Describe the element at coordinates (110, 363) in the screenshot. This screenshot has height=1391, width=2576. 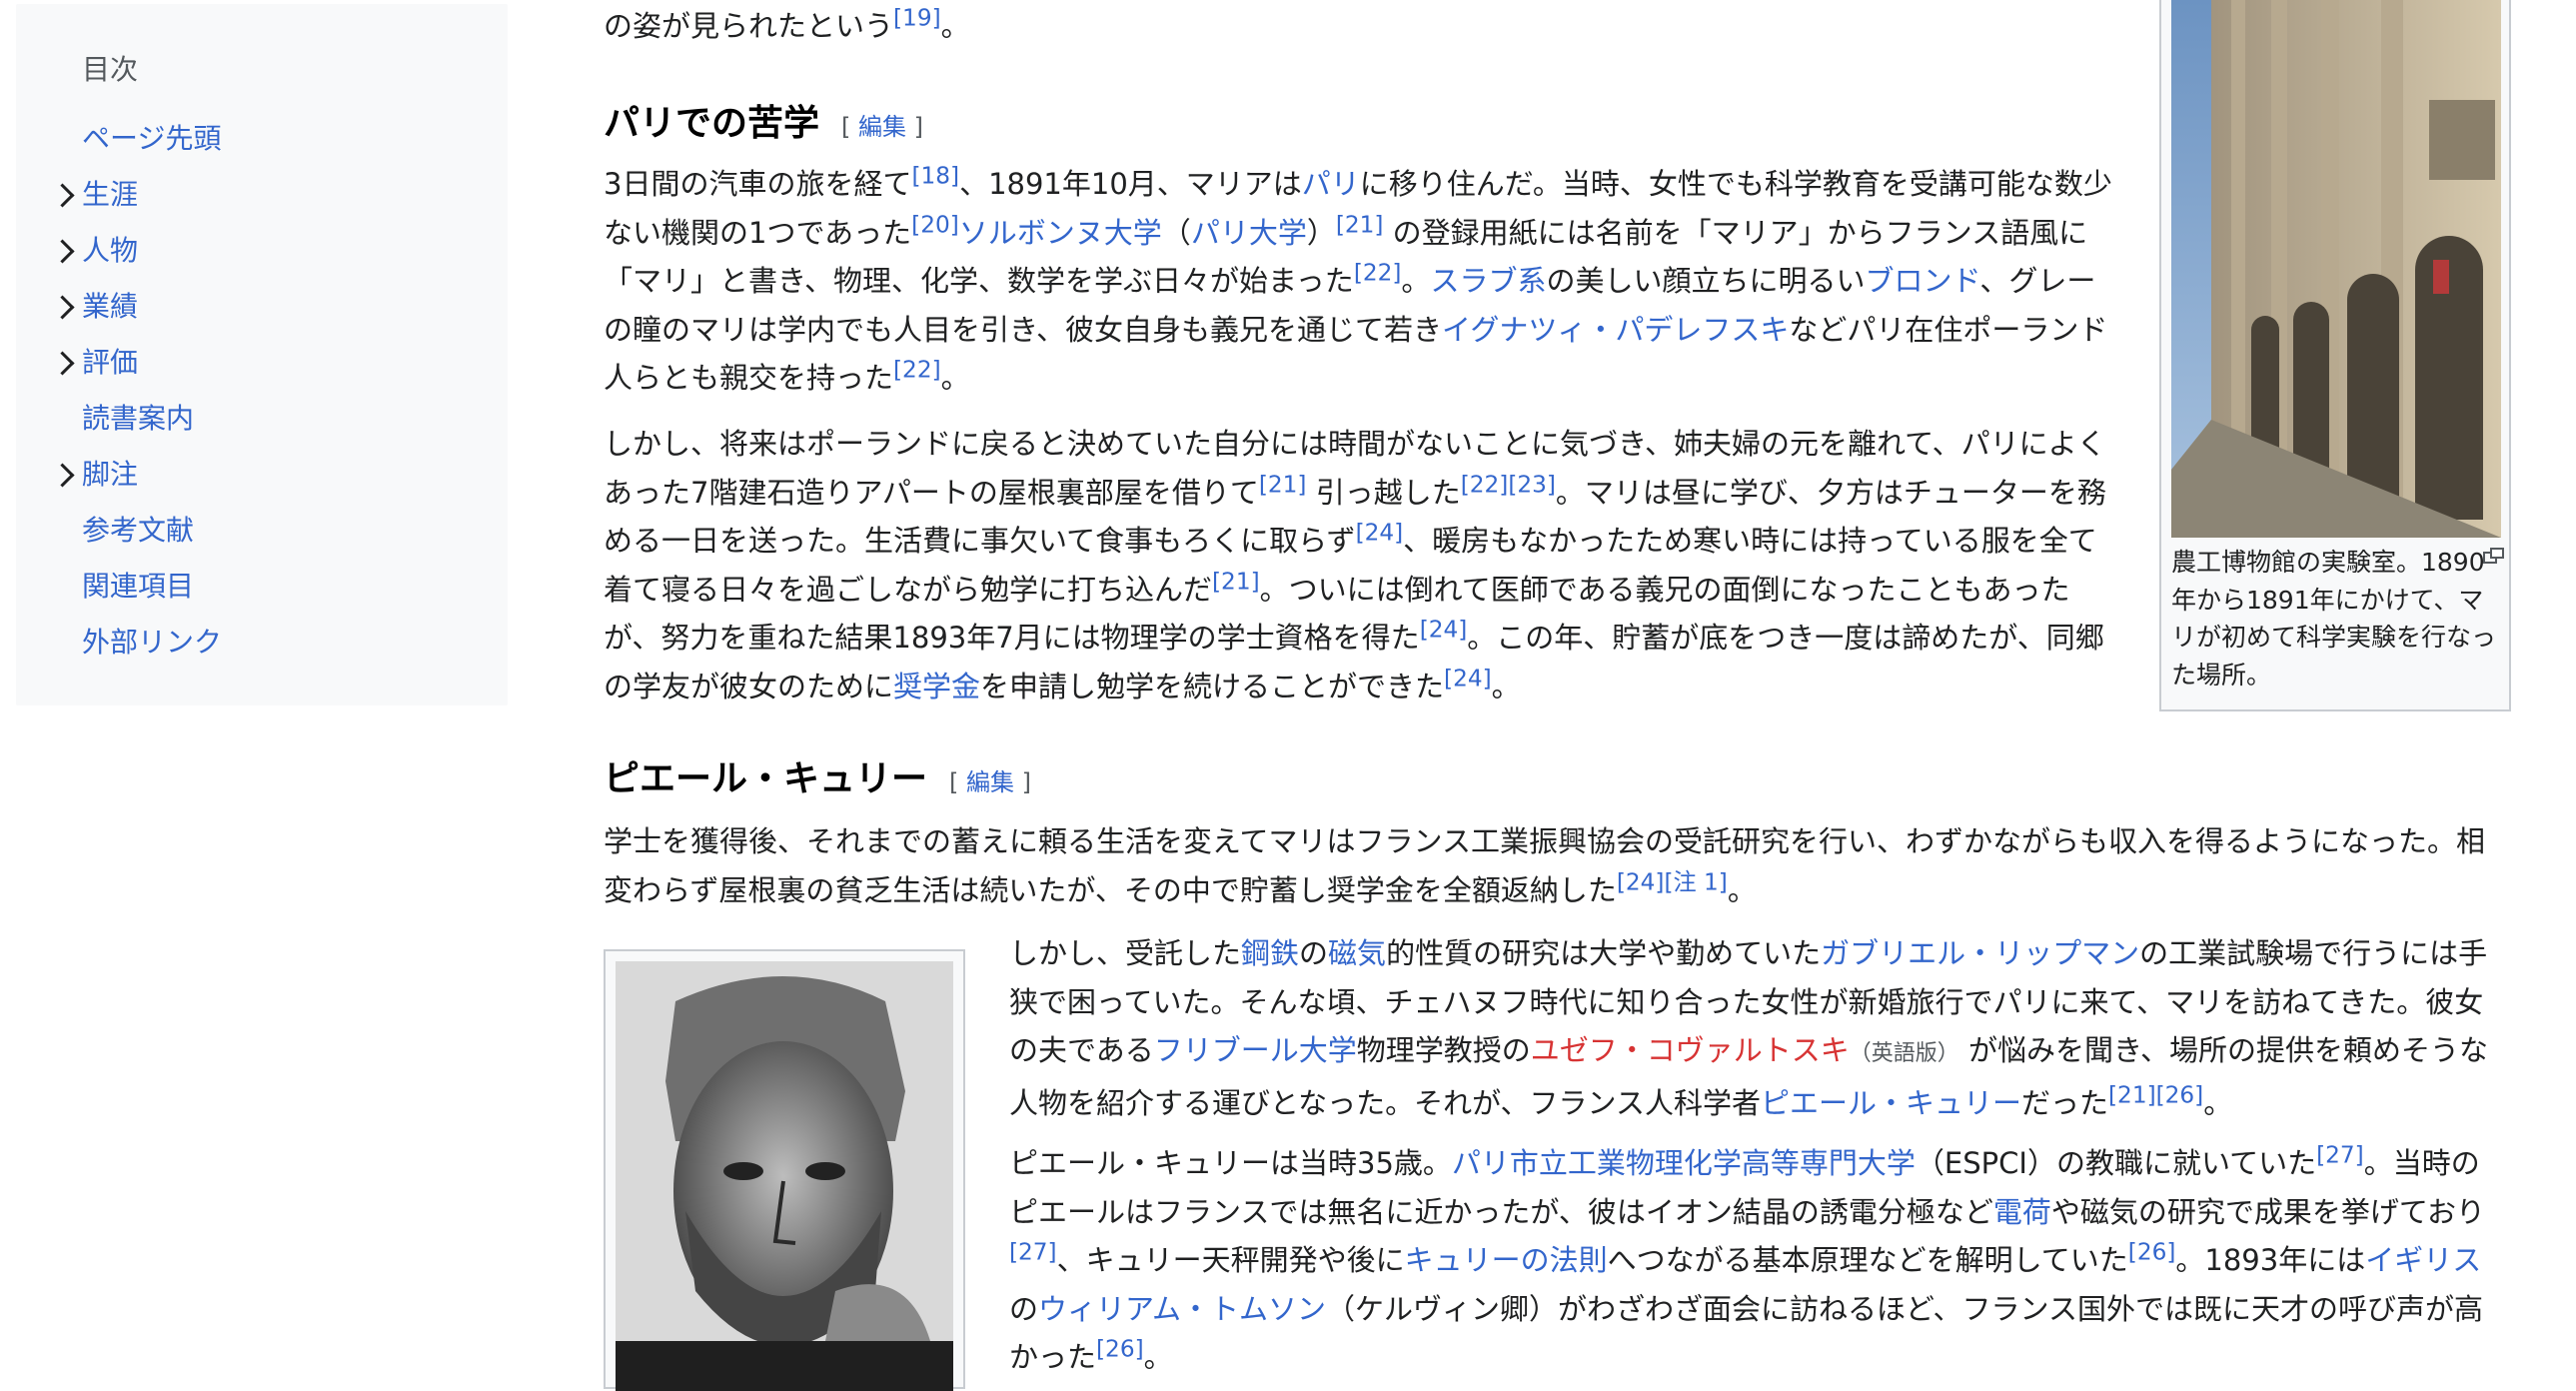
I see `toc-item: 評価` at that location.